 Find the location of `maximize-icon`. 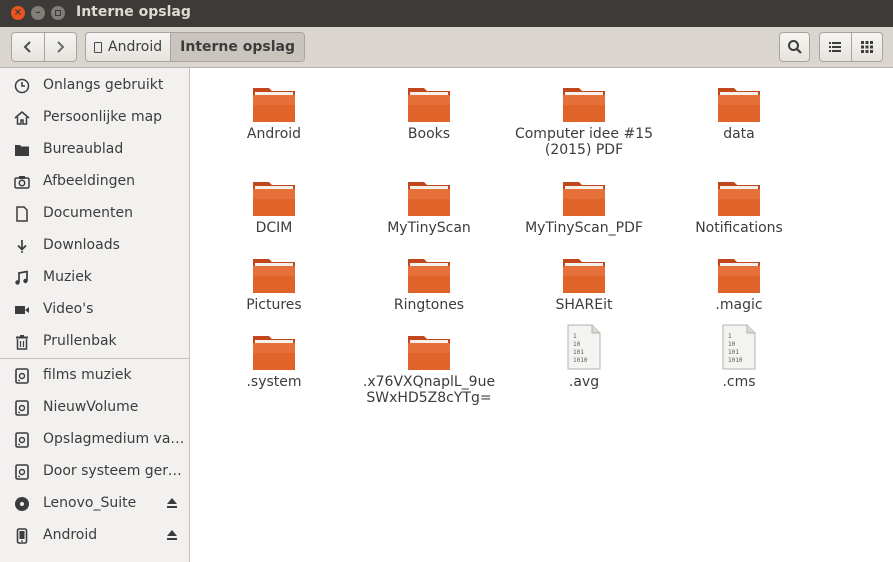

maximize-icon is located at coordinates (58, 13).